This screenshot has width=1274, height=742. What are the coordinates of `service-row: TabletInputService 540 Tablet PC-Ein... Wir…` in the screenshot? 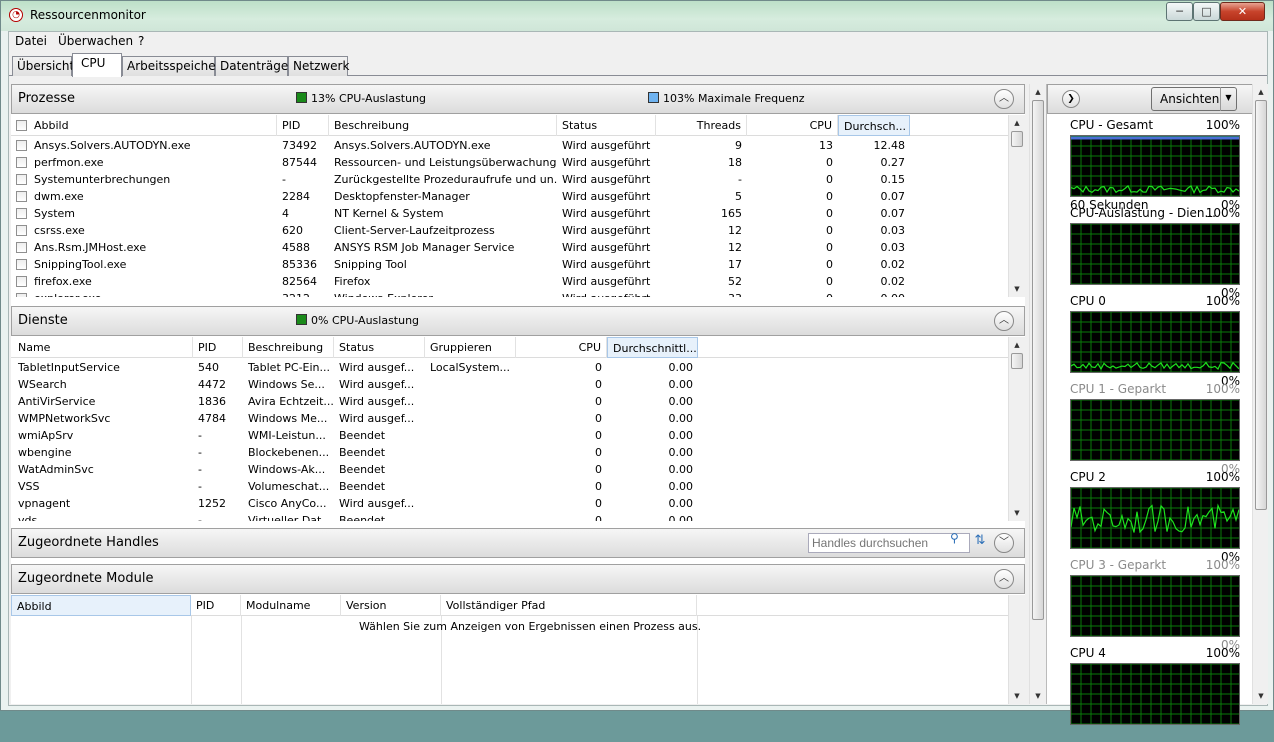 It's located at (508, 367).